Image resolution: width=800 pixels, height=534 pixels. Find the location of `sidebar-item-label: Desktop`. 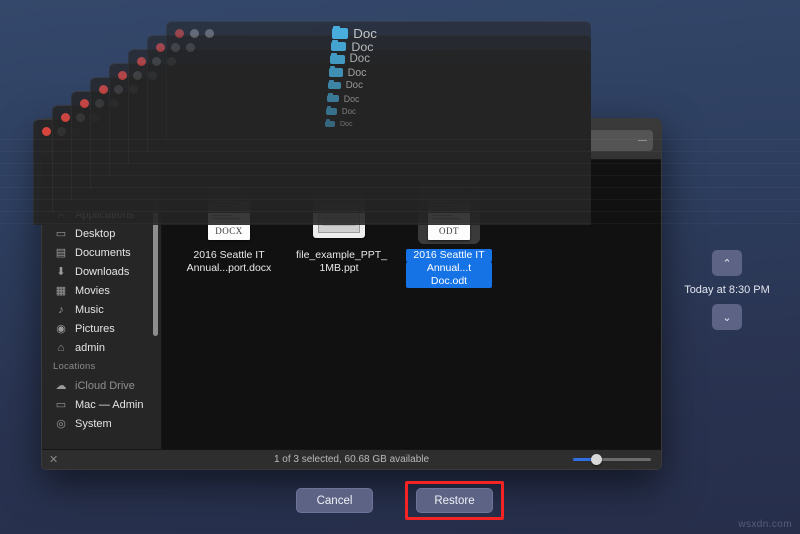

sidebar-item-label: Desktop is located at coordinates (95, 233).